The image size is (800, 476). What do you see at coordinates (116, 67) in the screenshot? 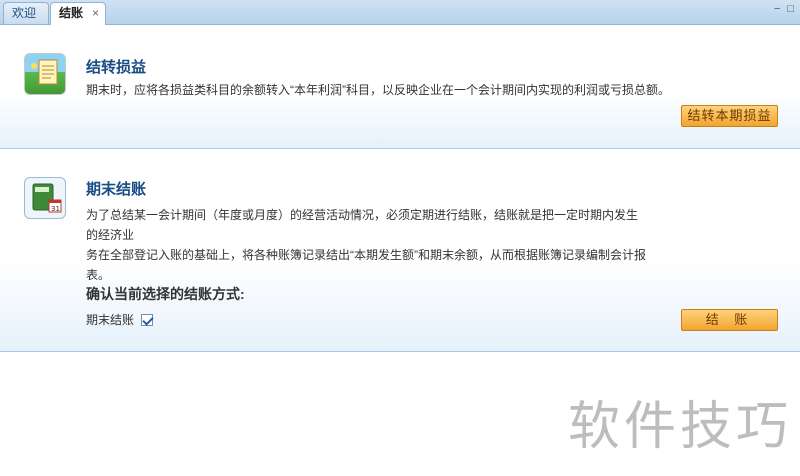
I see `section-title: 结转损益` at bounding box center [116, 67].